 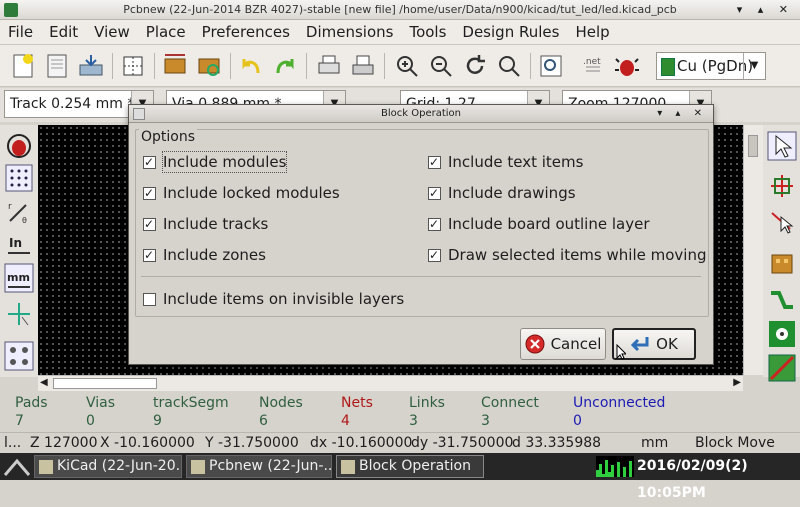 What do you see at coordinates (592, 32) in the screenshot?
I see `menu-help: Help` at bounding box center [592, 32].